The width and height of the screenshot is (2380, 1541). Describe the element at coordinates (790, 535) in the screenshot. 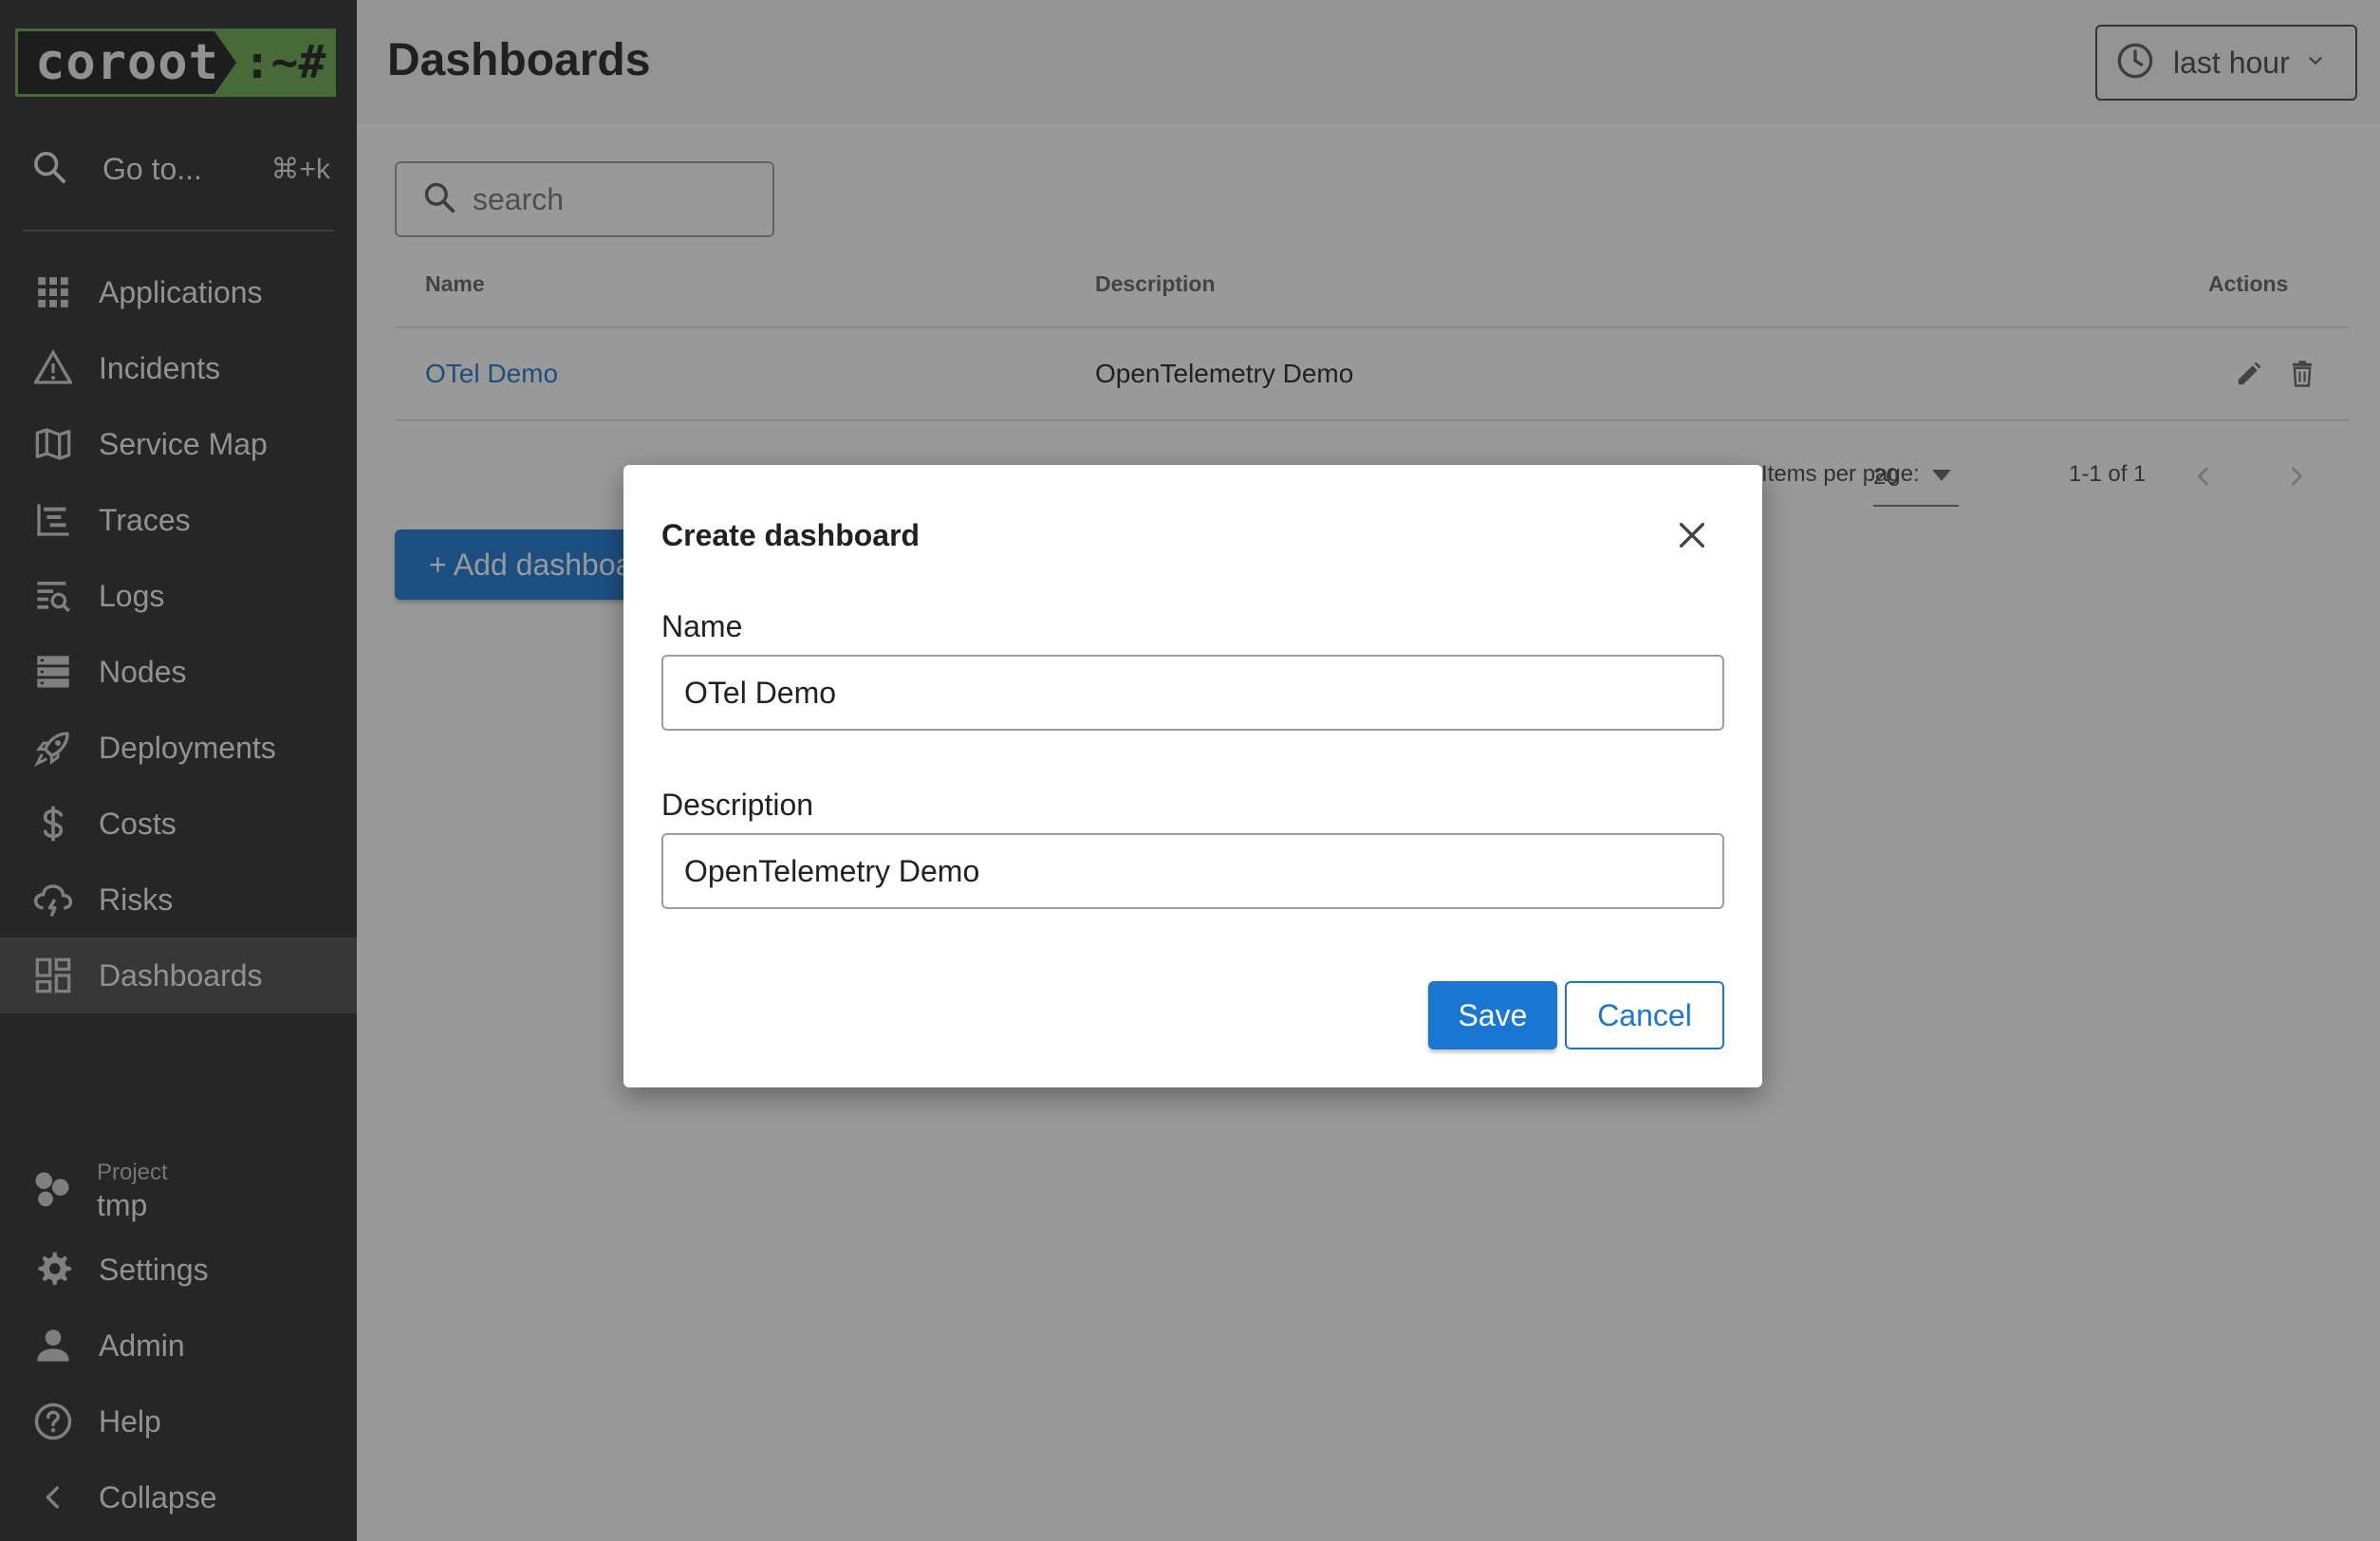

I see `dialog-title: Create dashboard` at that location.